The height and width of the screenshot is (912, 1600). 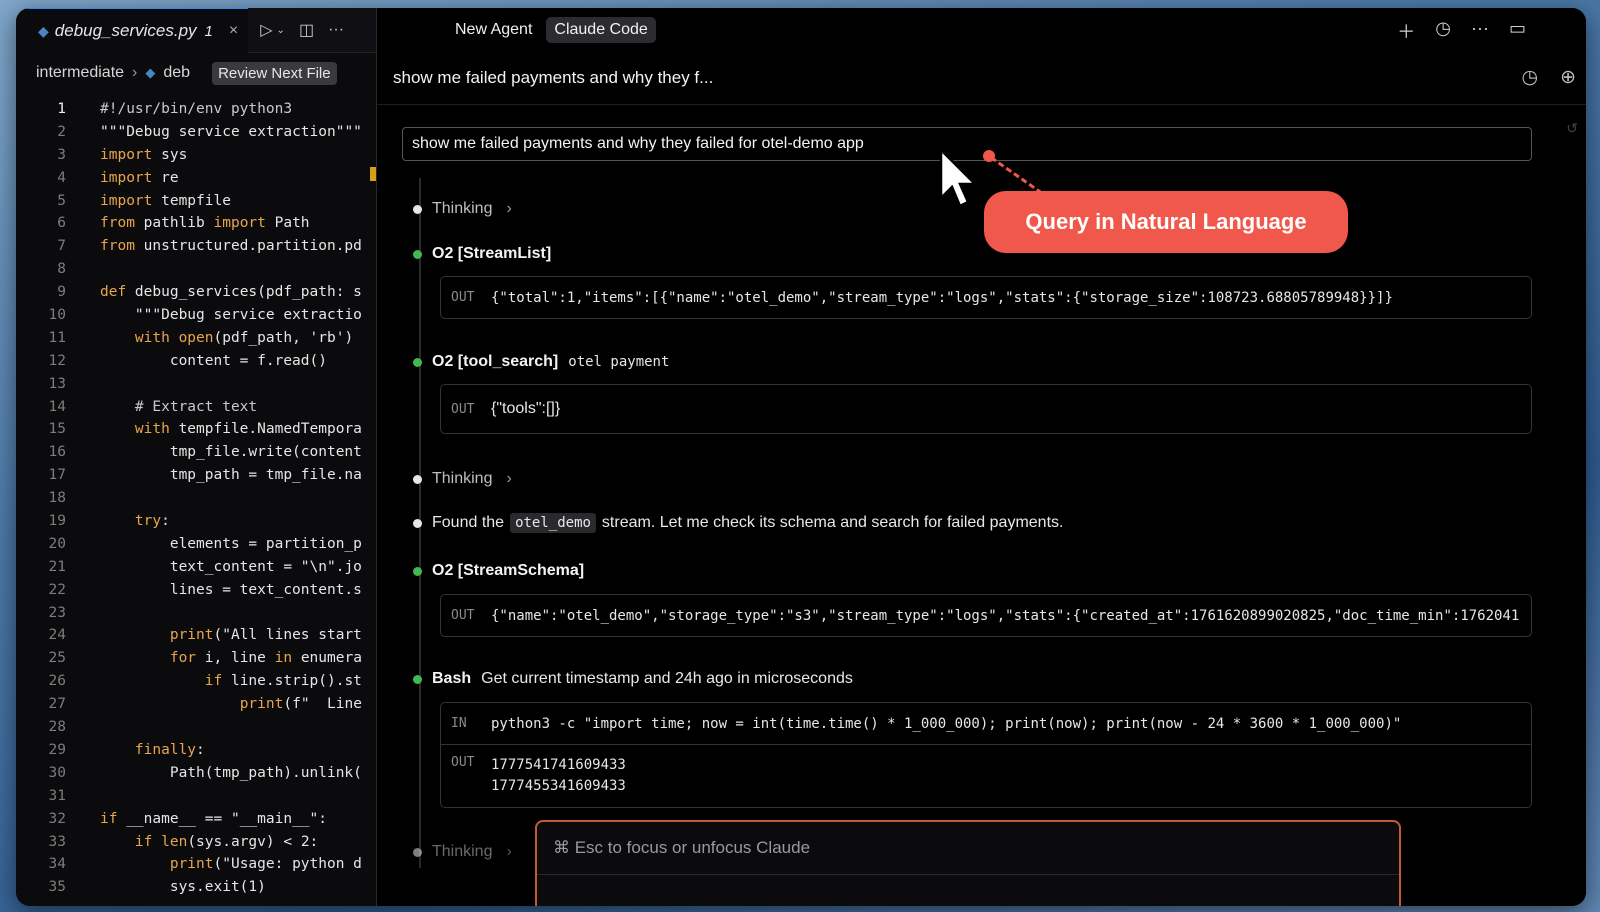 What do you see at coordinates (1517, 31) in the screenshot?
I see `sidebar-toggle-icon: ▭` at bounding box center [1517, 31].